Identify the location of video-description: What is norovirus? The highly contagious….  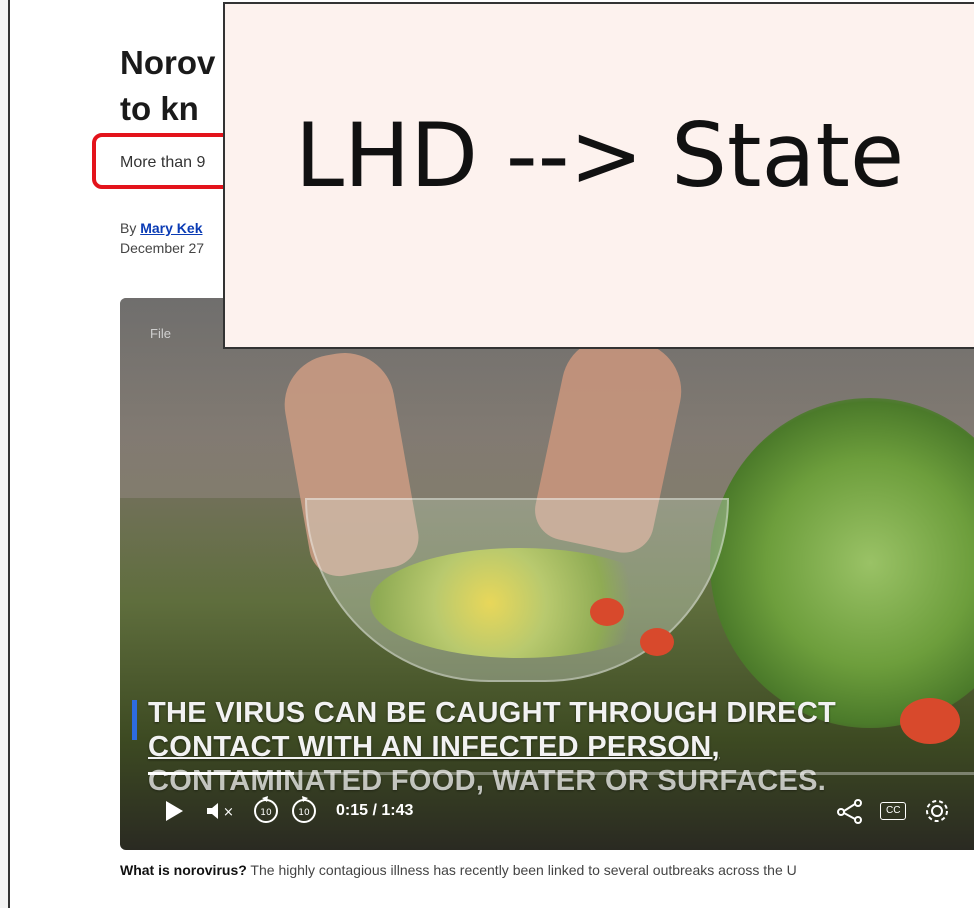
(458, 870).